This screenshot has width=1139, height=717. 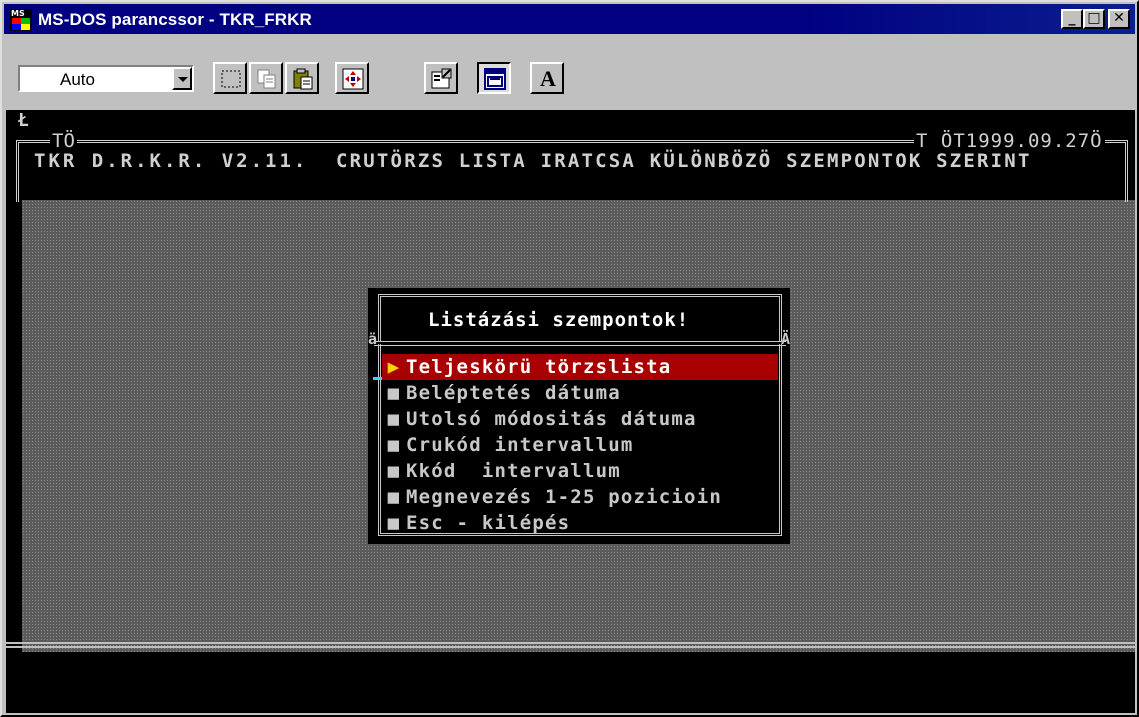 What do you see at coordinates (520, 445) in the screenshot?
I see `menu-item-label: Crukód intervallum` at bounding box center [520, 445].